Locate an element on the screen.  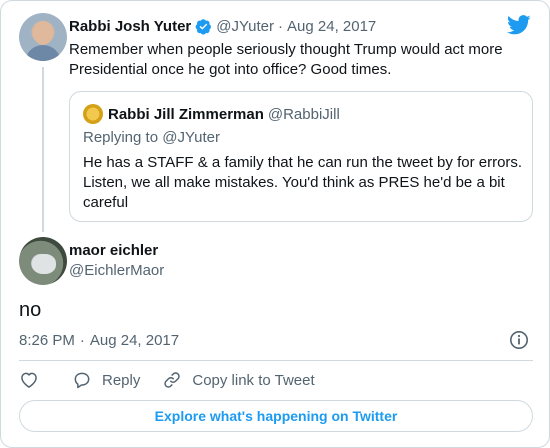
tweet-time: 8:26 PM is located at coordinates (47, 340).